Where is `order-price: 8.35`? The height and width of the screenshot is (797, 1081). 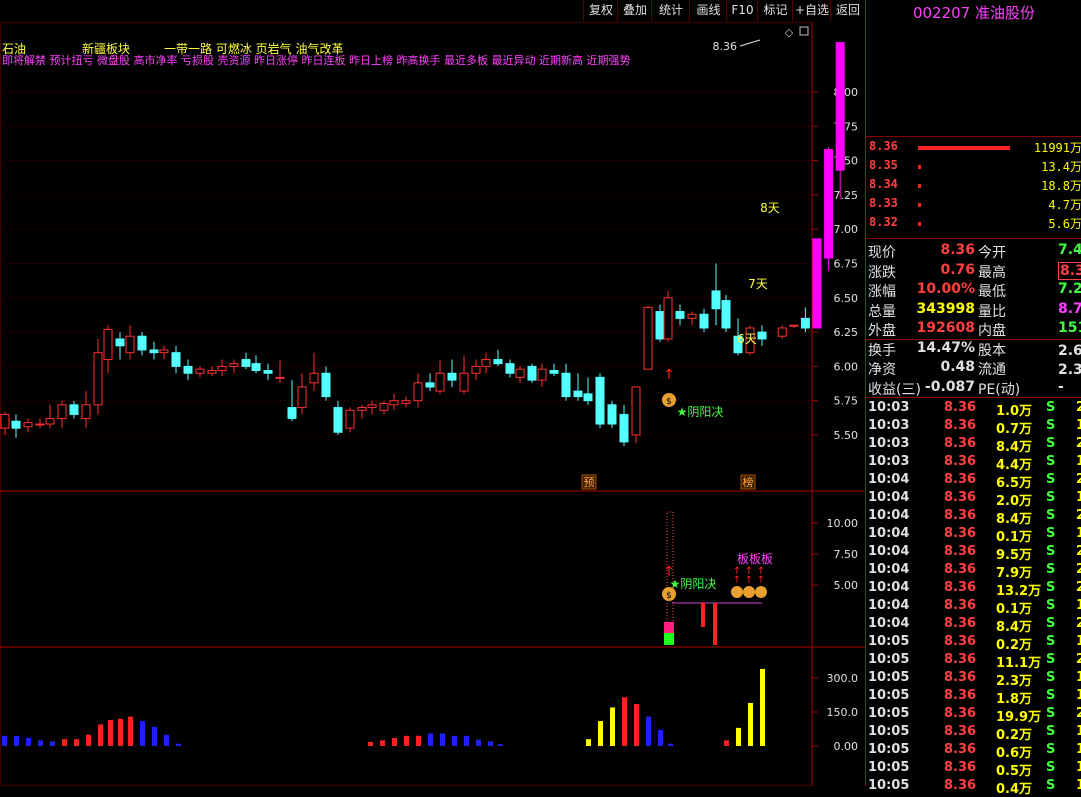 order-price: 8.35 is located at coordinates (883, 165).